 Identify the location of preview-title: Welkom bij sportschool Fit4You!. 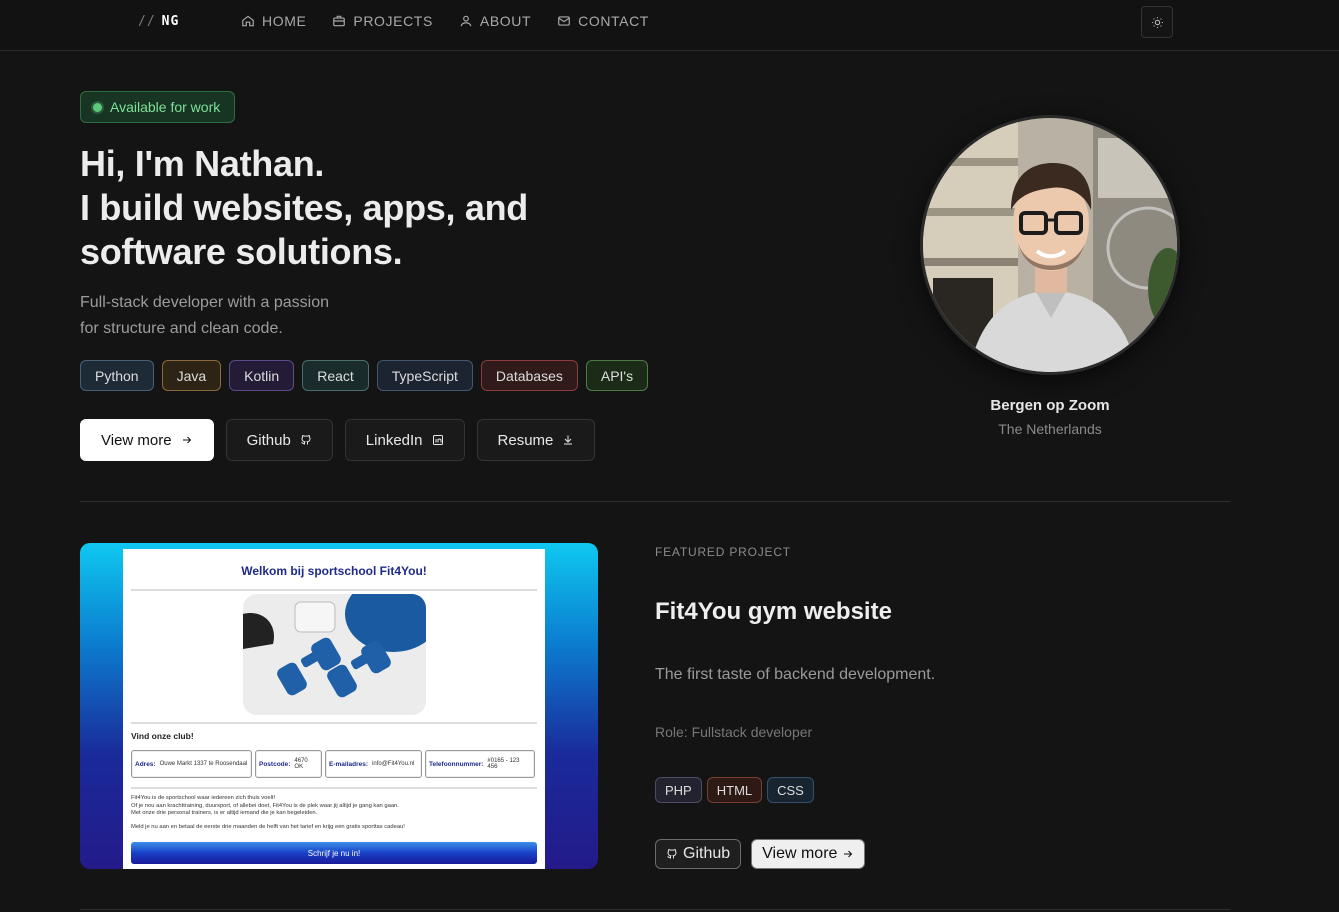
(334, 571).